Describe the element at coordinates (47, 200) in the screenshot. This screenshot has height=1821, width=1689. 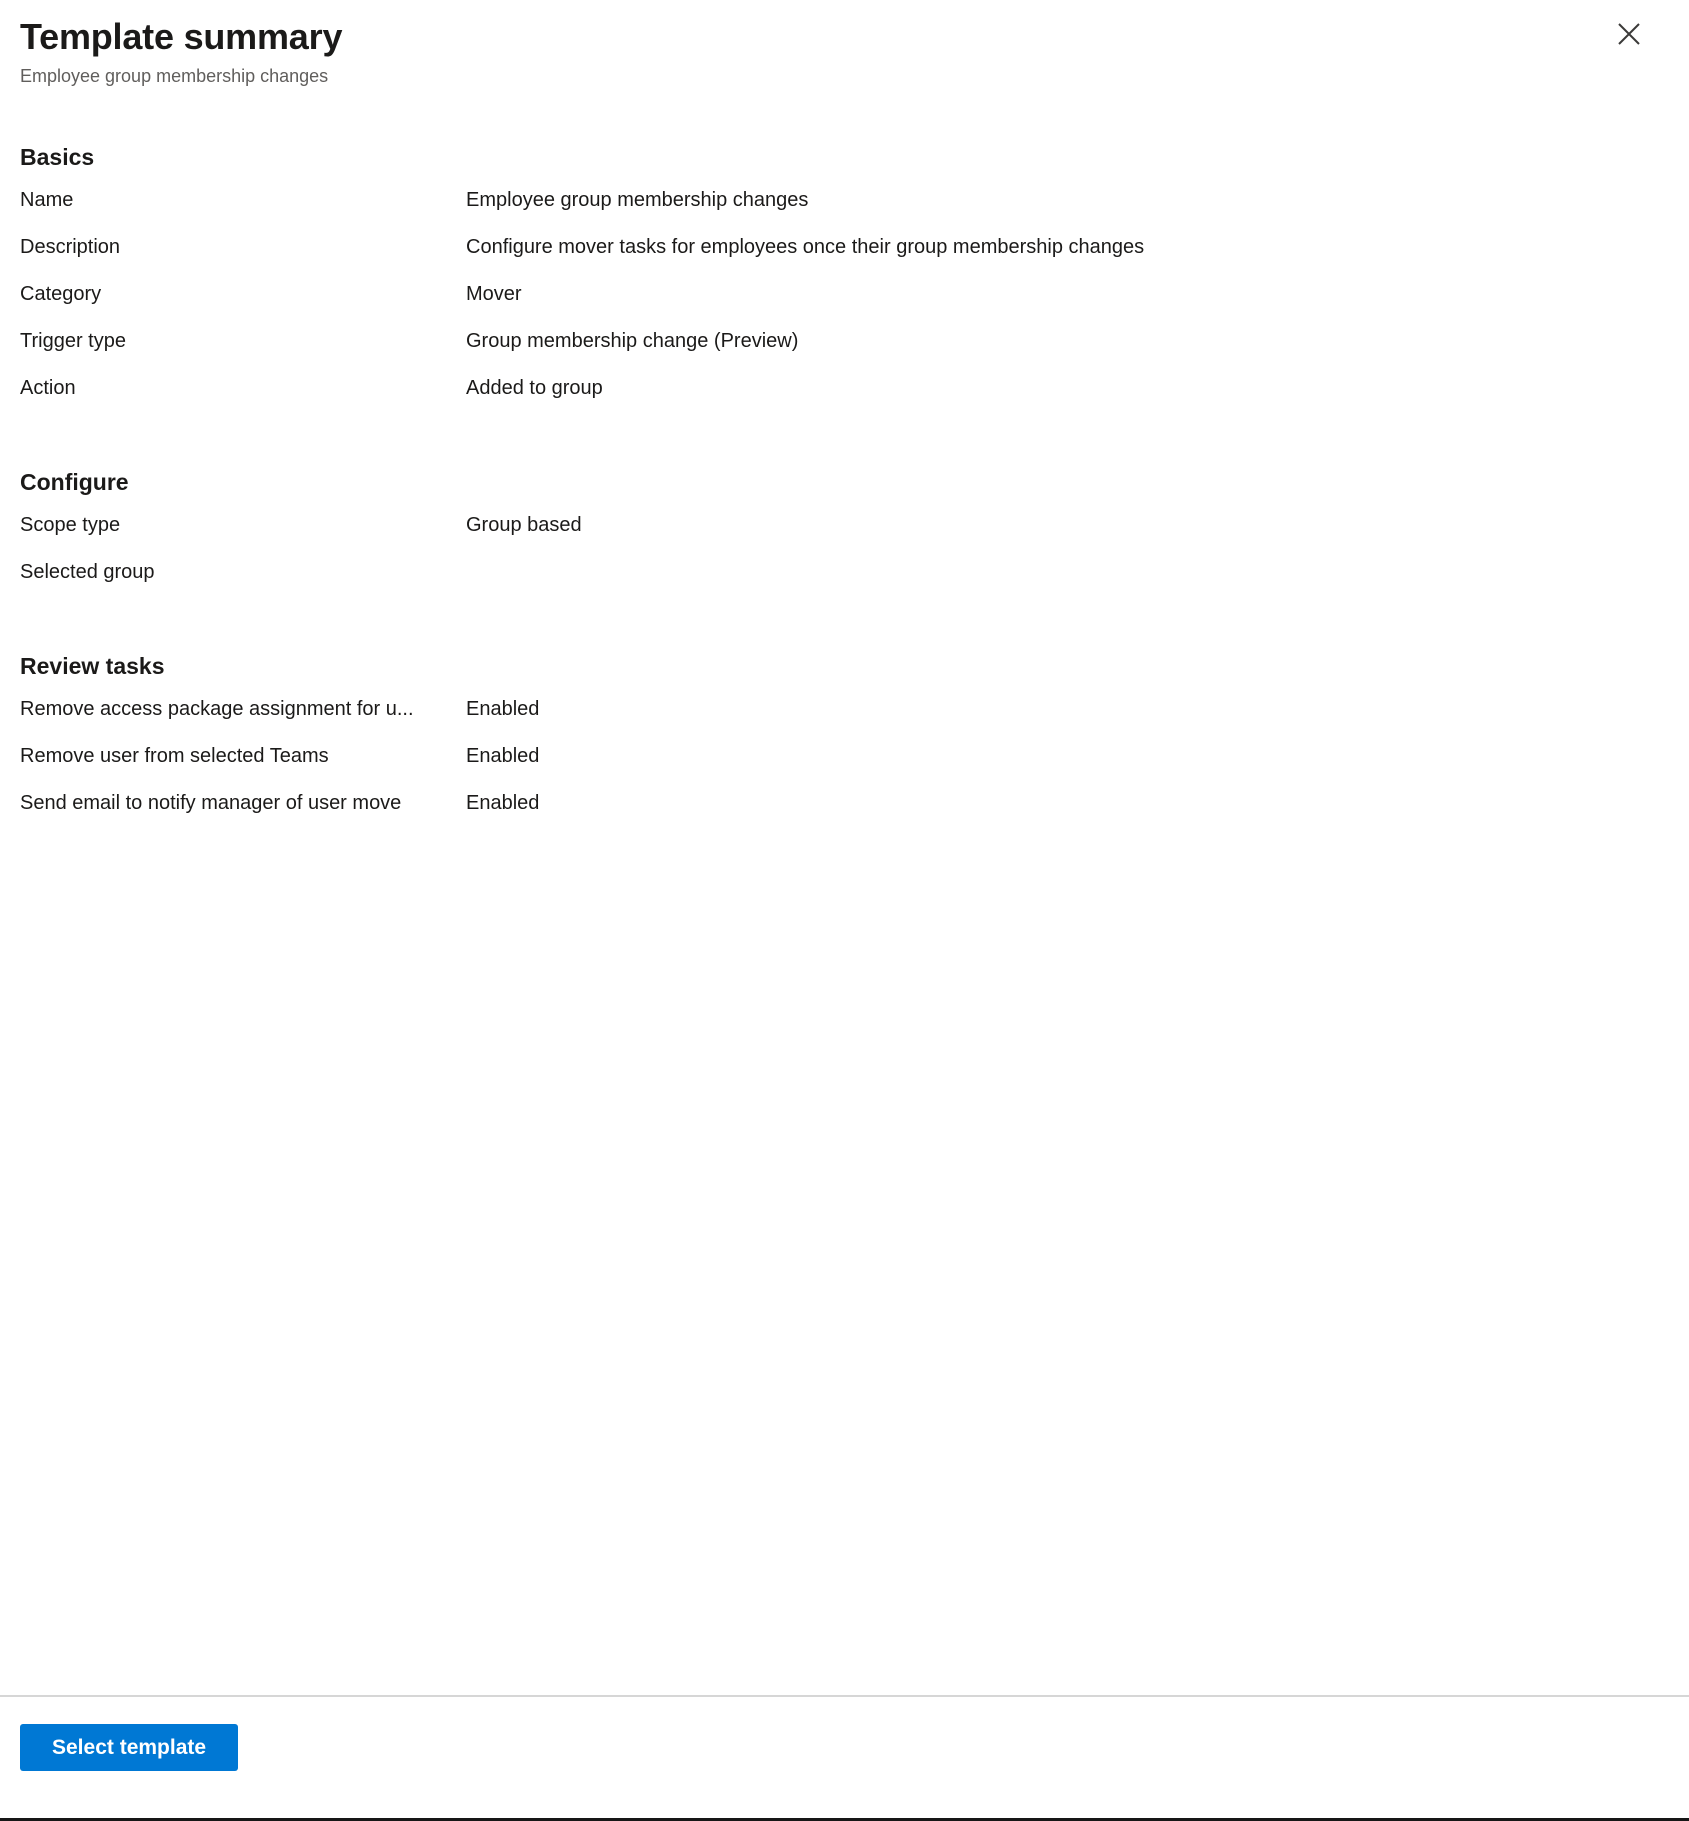
I see `row-label: Name` at that location.